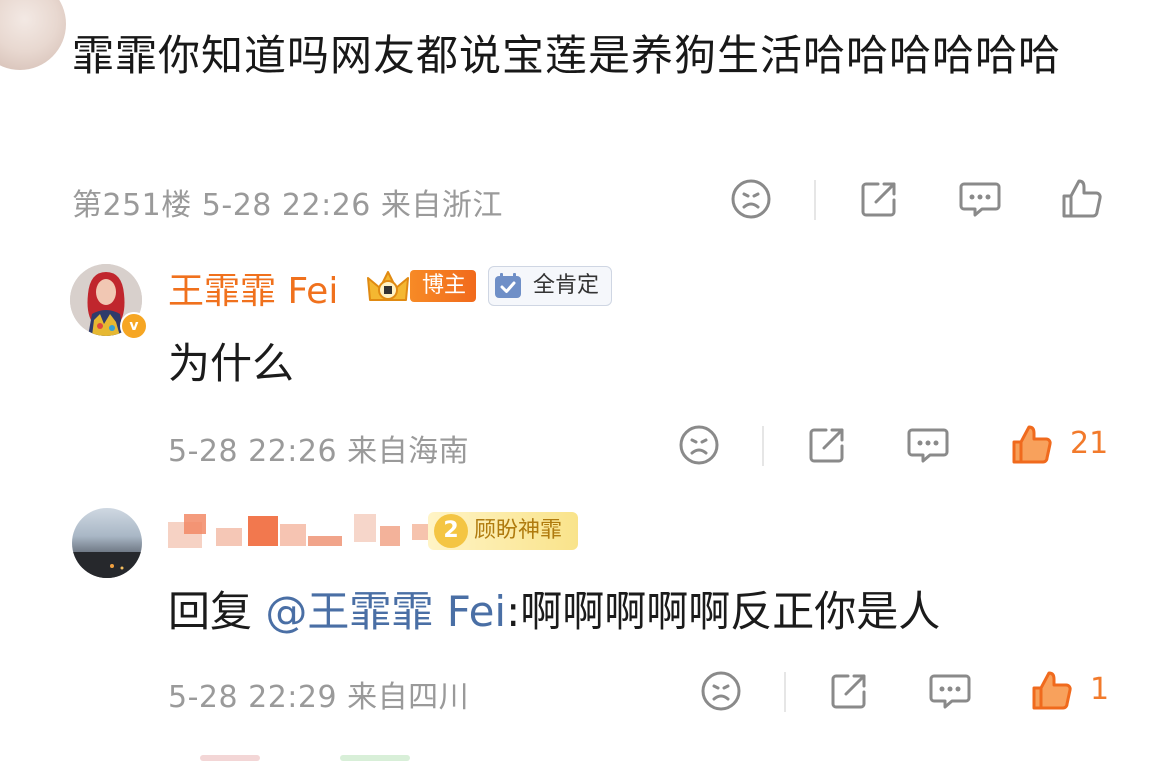 The width and height of the screenshot is (1150, 765). What do you see at coordinates (107, 543) in the screenshot?
I see `user-avatar` at bounding box center [107, 543].